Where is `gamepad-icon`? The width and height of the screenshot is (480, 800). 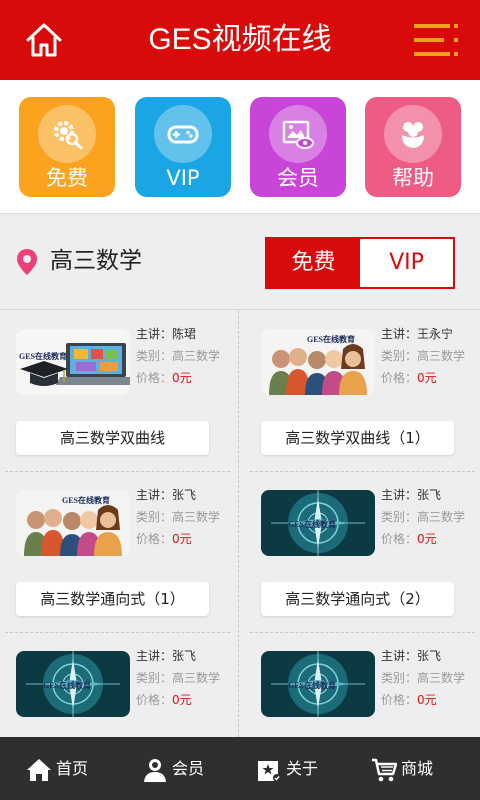 gamepad-icon is located at coordinates (183, 134).